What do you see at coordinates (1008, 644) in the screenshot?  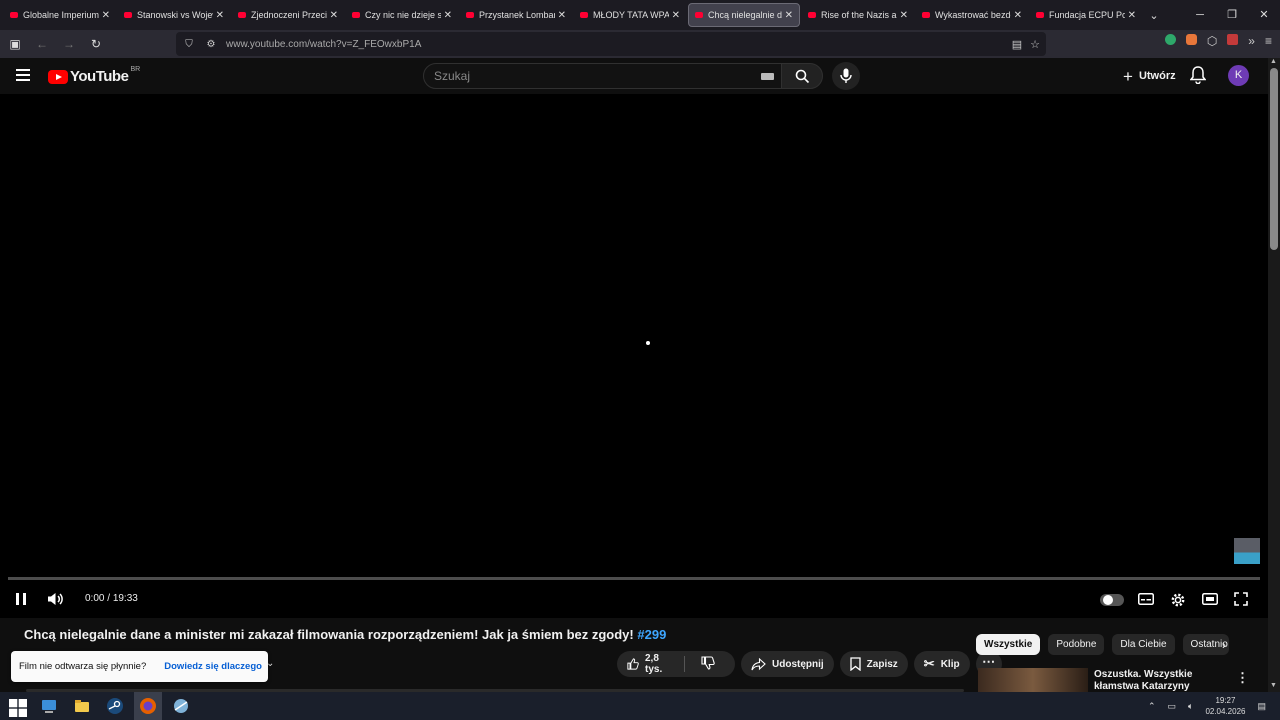 I see `chip-all: Wszystkie` at bounding box center [1008, 644].